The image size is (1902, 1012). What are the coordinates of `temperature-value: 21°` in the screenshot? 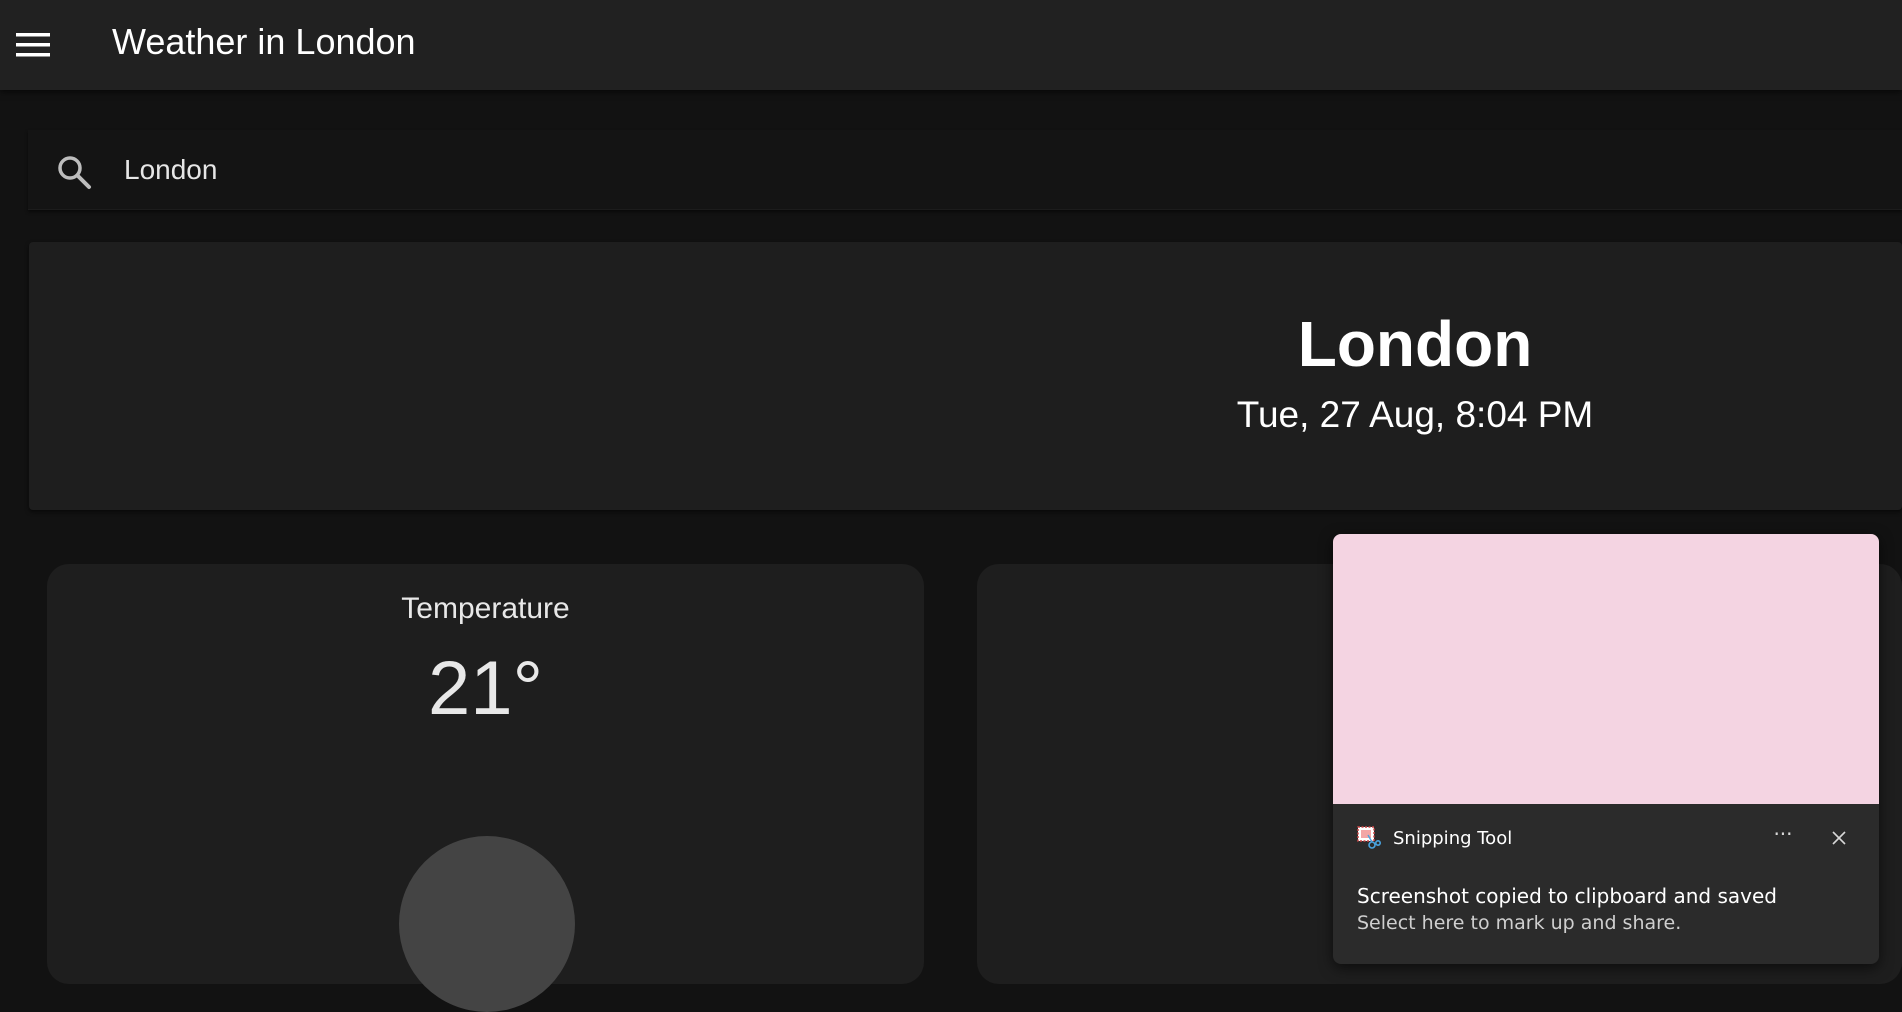 It's located at (485, 688).